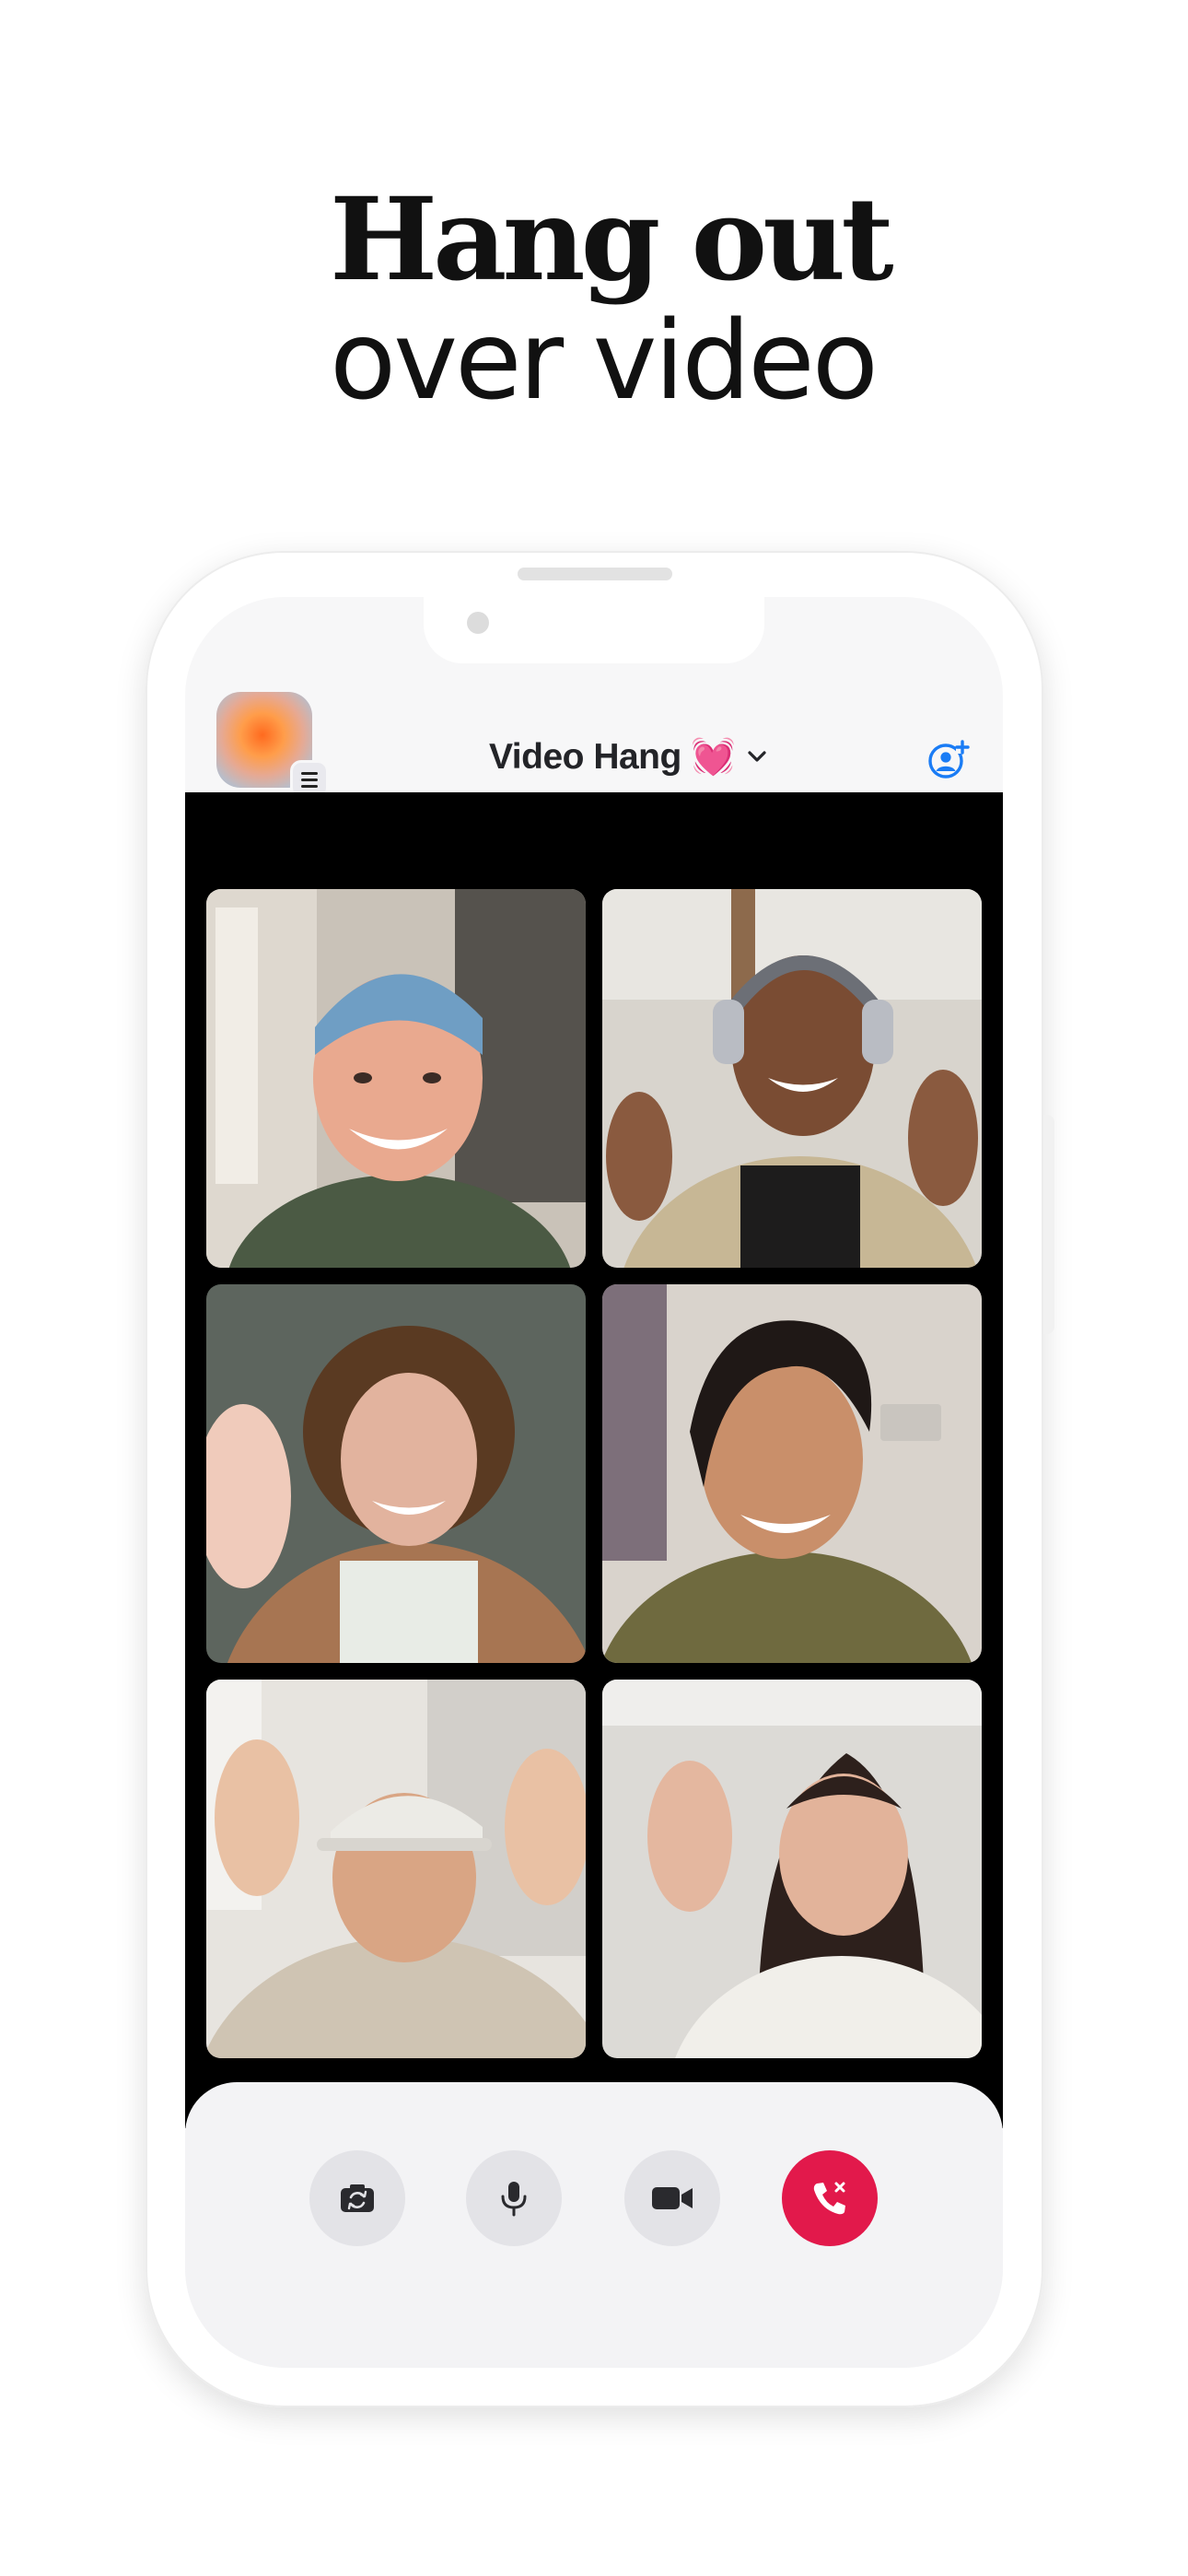  I want to click on phone-side-button, so click(1048, 1224).